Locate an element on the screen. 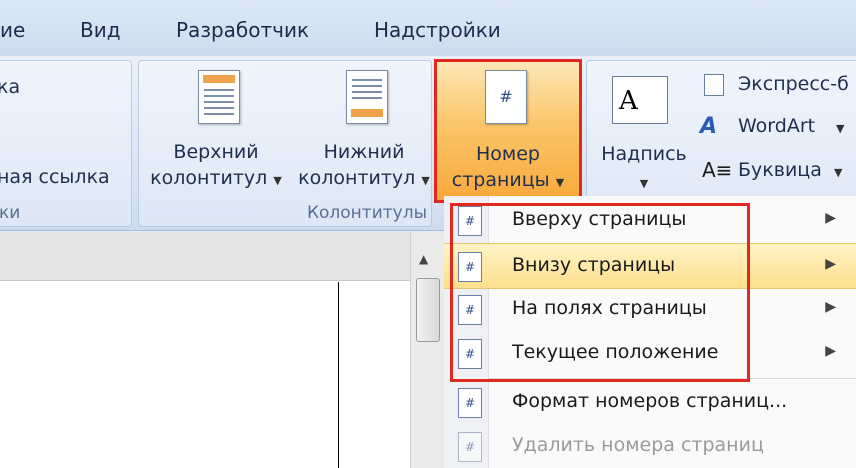 This screenshot has height=468, width=856. highlight-frame is located at coordinates (600, 292).